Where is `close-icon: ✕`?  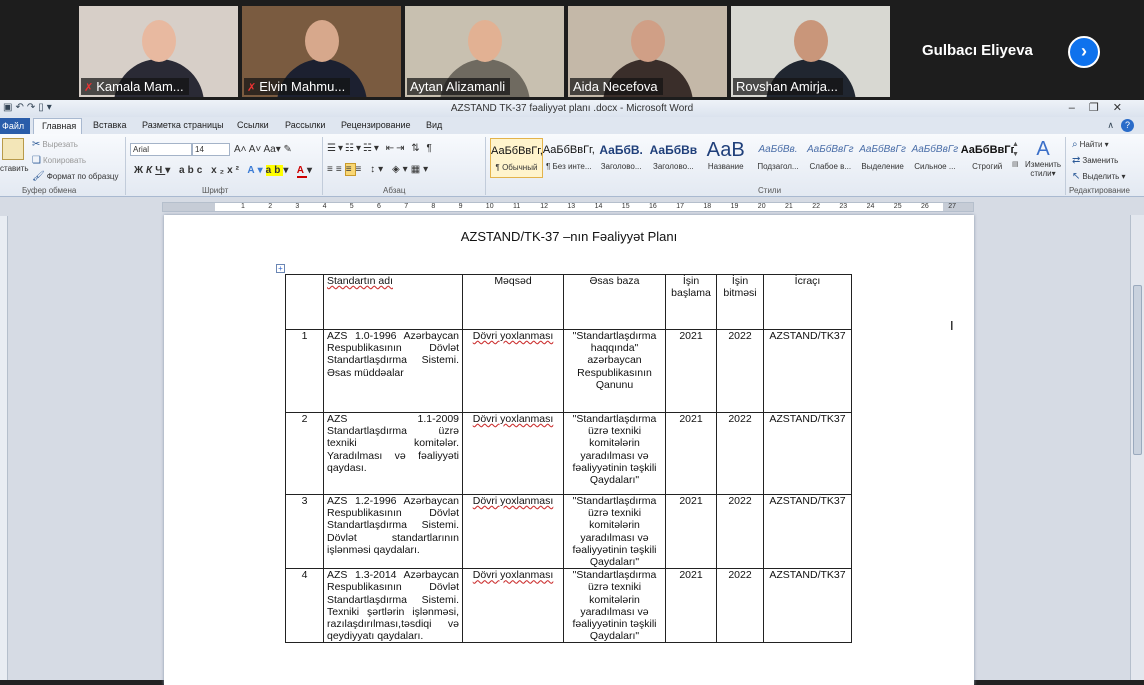
close-icon: ✕ is located at coordinates (1124, 108).